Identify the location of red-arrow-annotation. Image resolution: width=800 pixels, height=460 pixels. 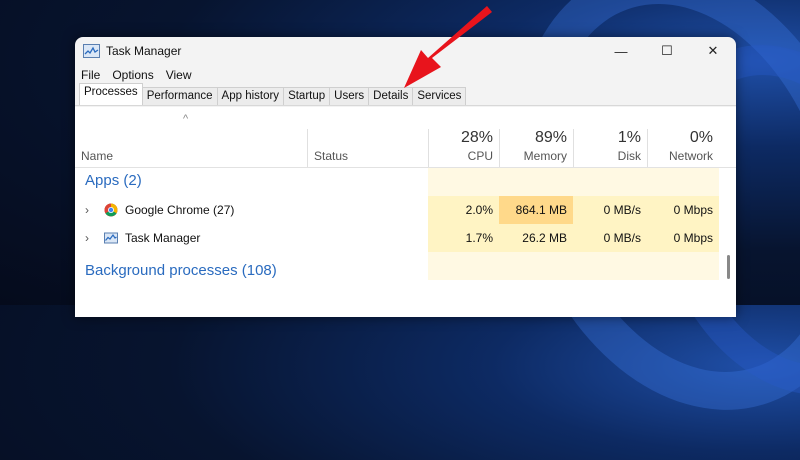
(448, 47).